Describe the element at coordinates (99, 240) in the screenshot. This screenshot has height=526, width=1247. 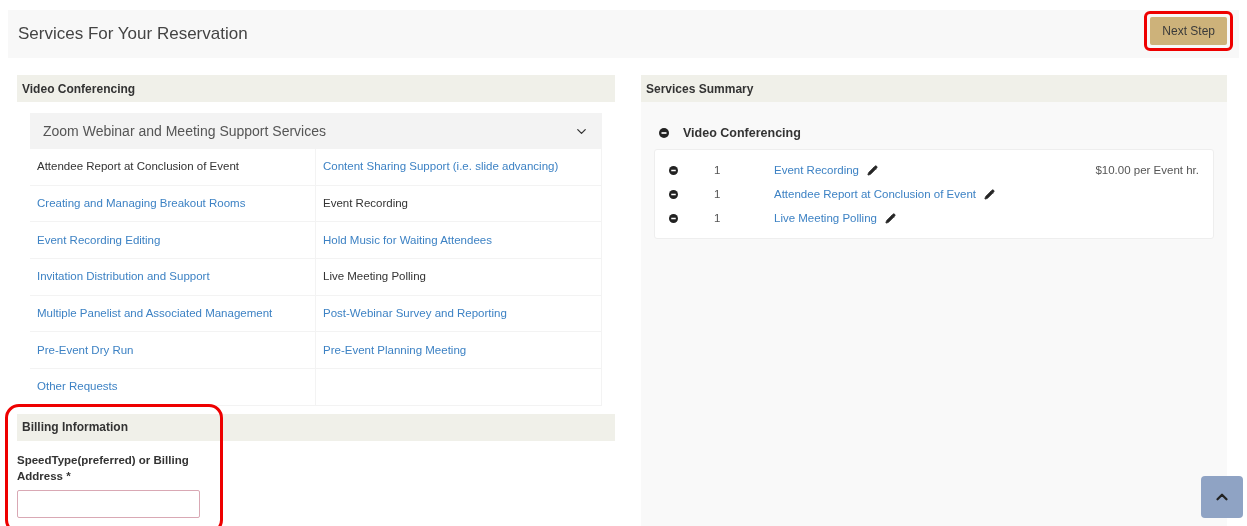
I see `service-option: Event Recording Editing` at that location.